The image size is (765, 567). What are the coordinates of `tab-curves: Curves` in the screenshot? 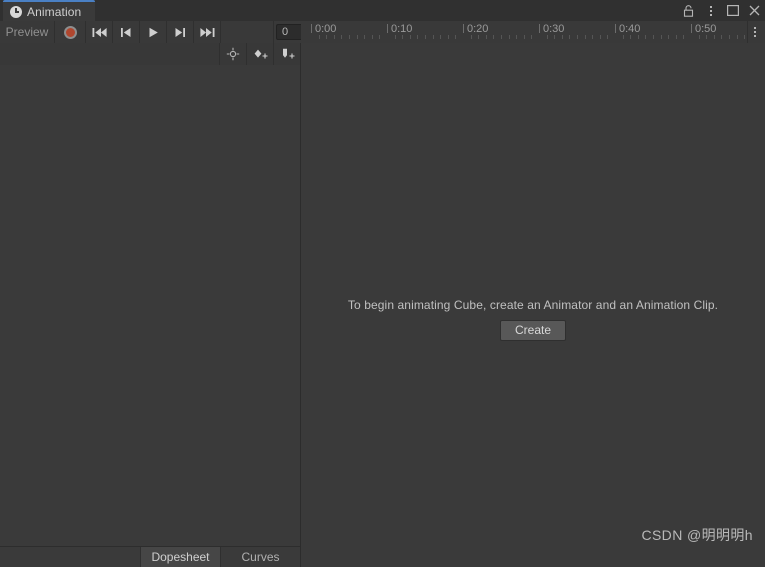 It's located at (260, 557).